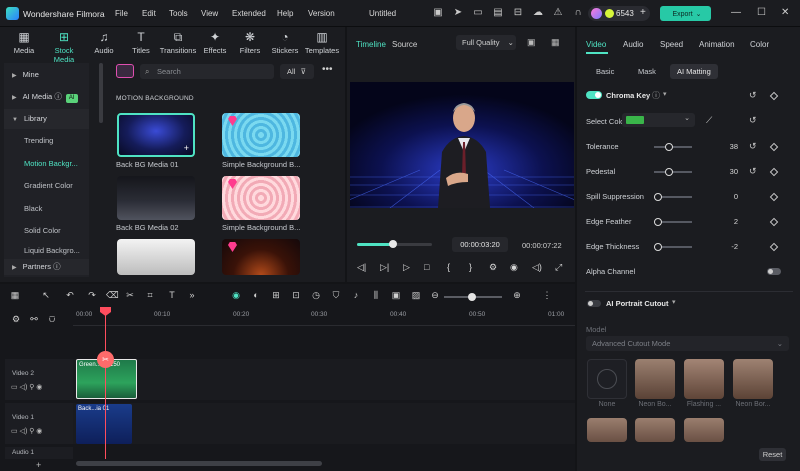  I want to click on prev-frame-icon: ◁|, so click(361, 267).